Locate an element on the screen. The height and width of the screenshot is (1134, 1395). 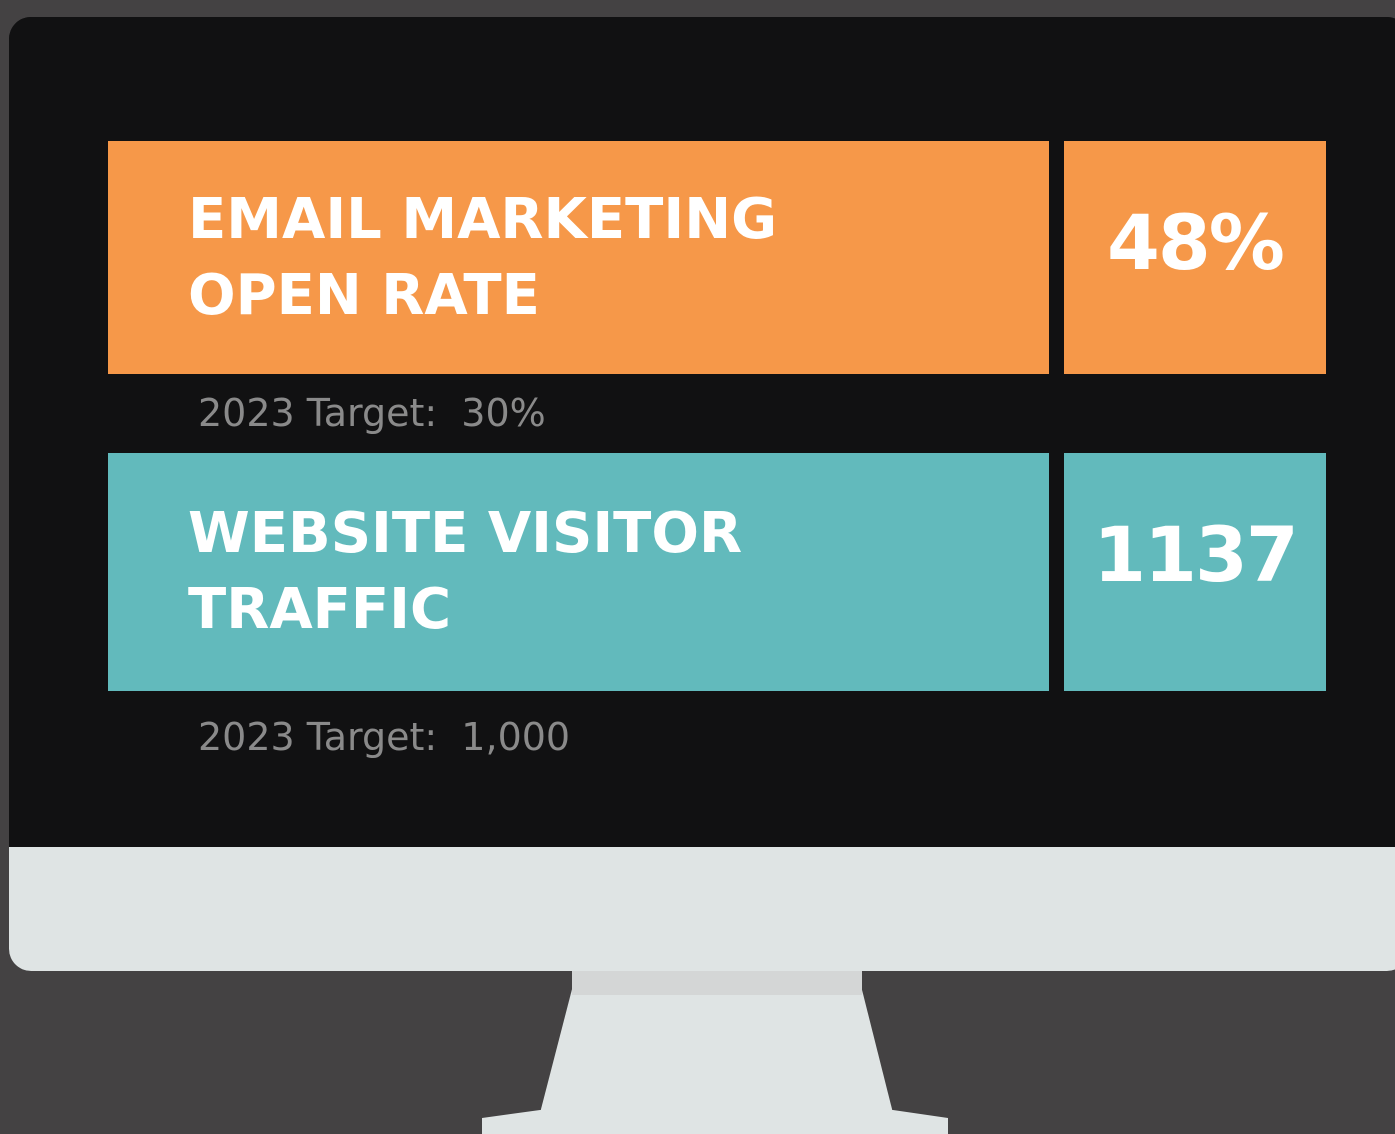
metric-label-line2: TRAFFIC is located at coordinates (320, 609).